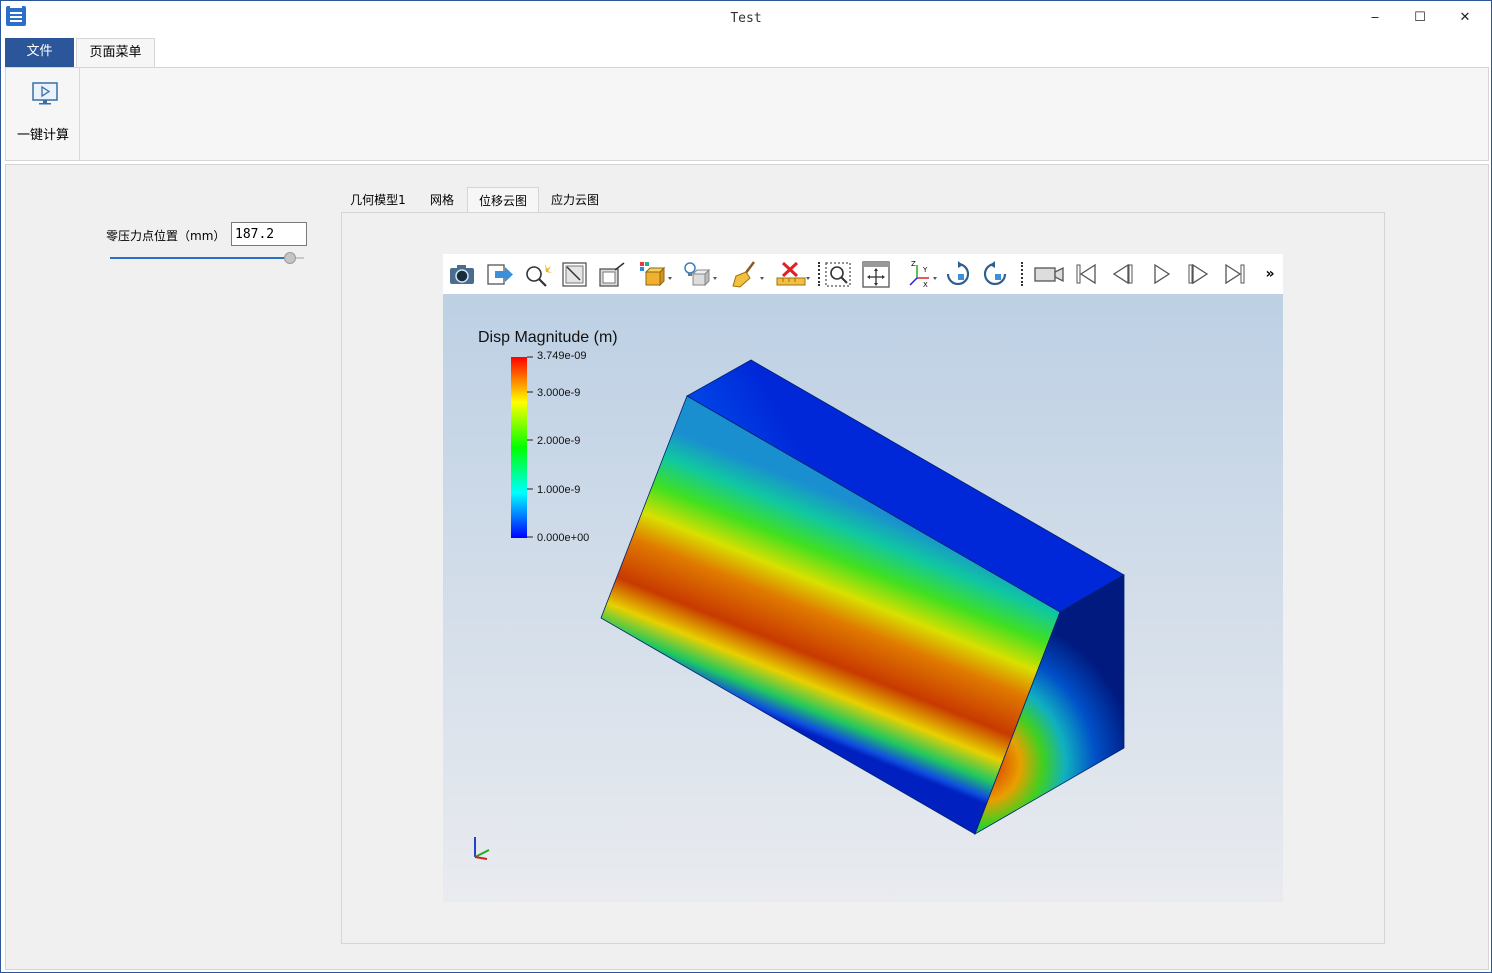 This screenshot has height=973, width=1492. I want to click on maximize-button: ☐, so click(1420, 18).